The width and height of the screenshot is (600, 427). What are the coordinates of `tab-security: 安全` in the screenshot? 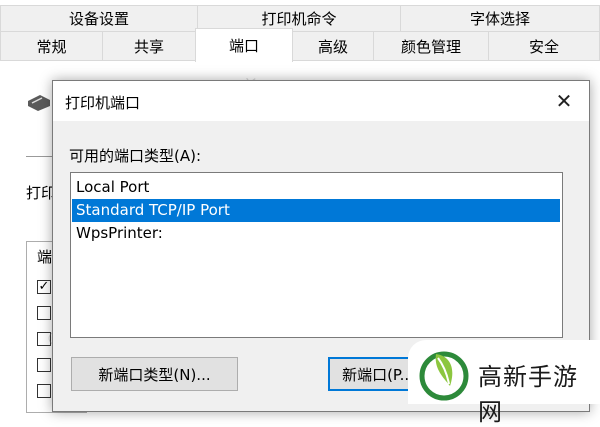 It's located at (544, 45).